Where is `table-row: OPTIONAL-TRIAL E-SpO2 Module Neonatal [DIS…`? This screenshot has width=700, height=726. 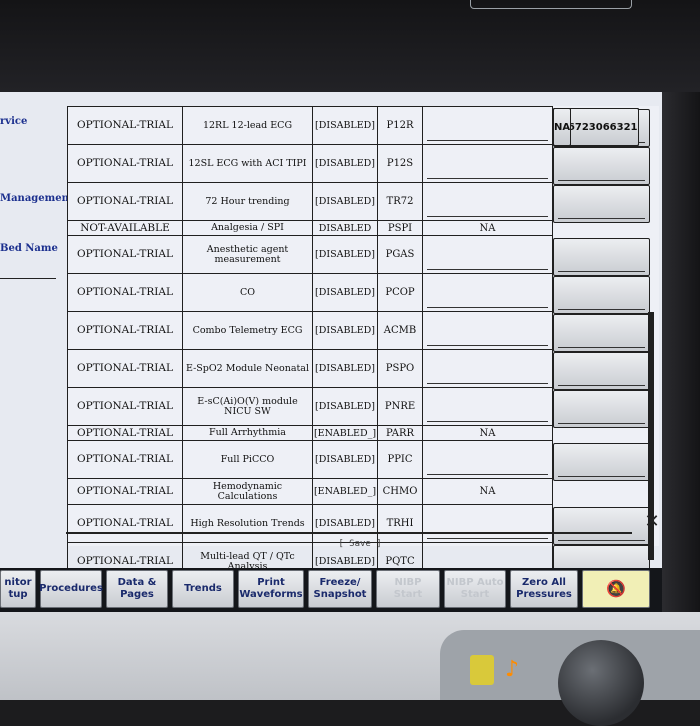 table-row: OPTIONAL-TRIAL E-SpO2 Module Neonatal [DIS… is located at coordinates (359, 369).